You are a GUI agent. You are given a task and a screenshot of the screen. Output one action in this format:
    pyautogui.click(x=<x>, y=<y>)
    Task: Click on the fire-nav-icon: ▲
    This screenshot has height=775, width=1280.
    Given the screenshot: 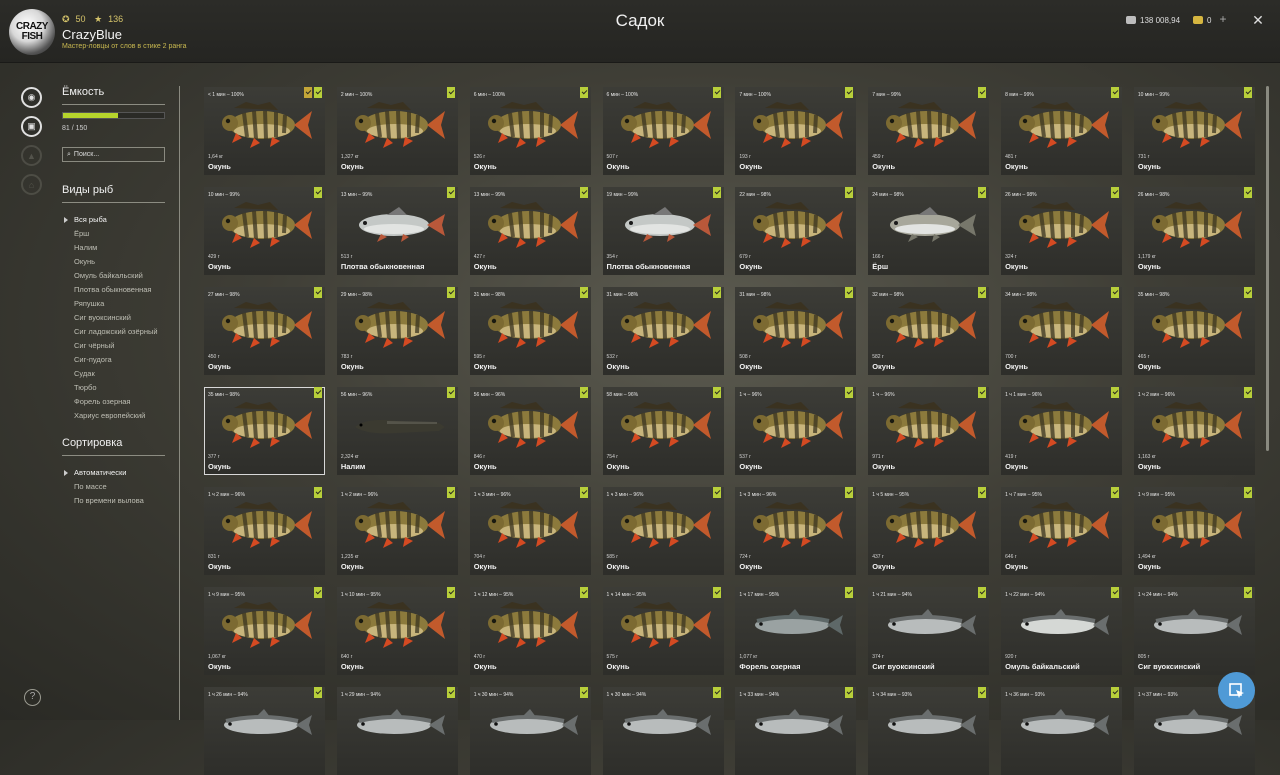 What is the action you would take?
    pyautogui.click(x=31, y=155)
    